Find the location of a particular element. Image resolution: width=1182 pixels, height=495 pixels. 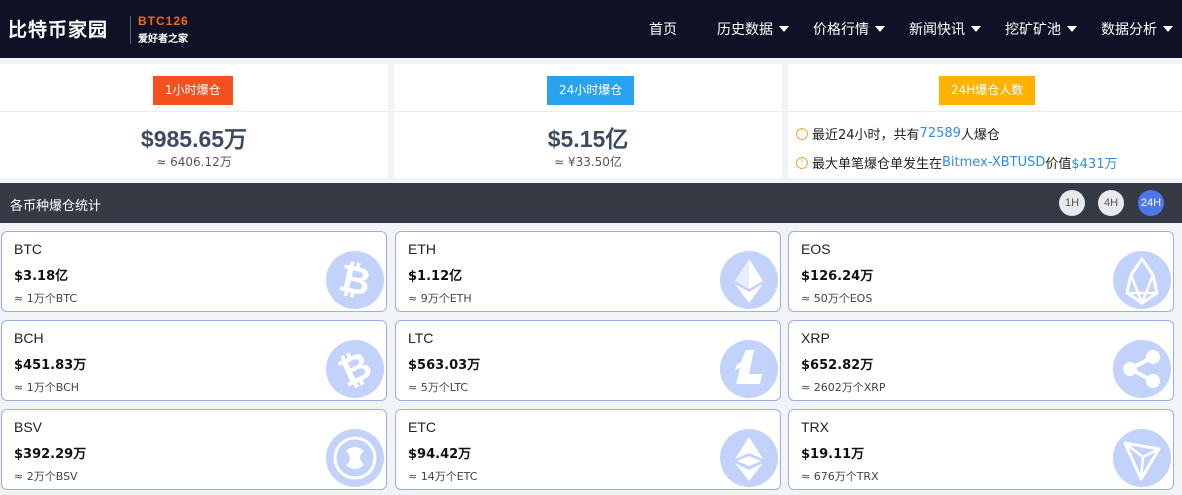

range-1h-button: 1H is located at coordinates (1072, 203).